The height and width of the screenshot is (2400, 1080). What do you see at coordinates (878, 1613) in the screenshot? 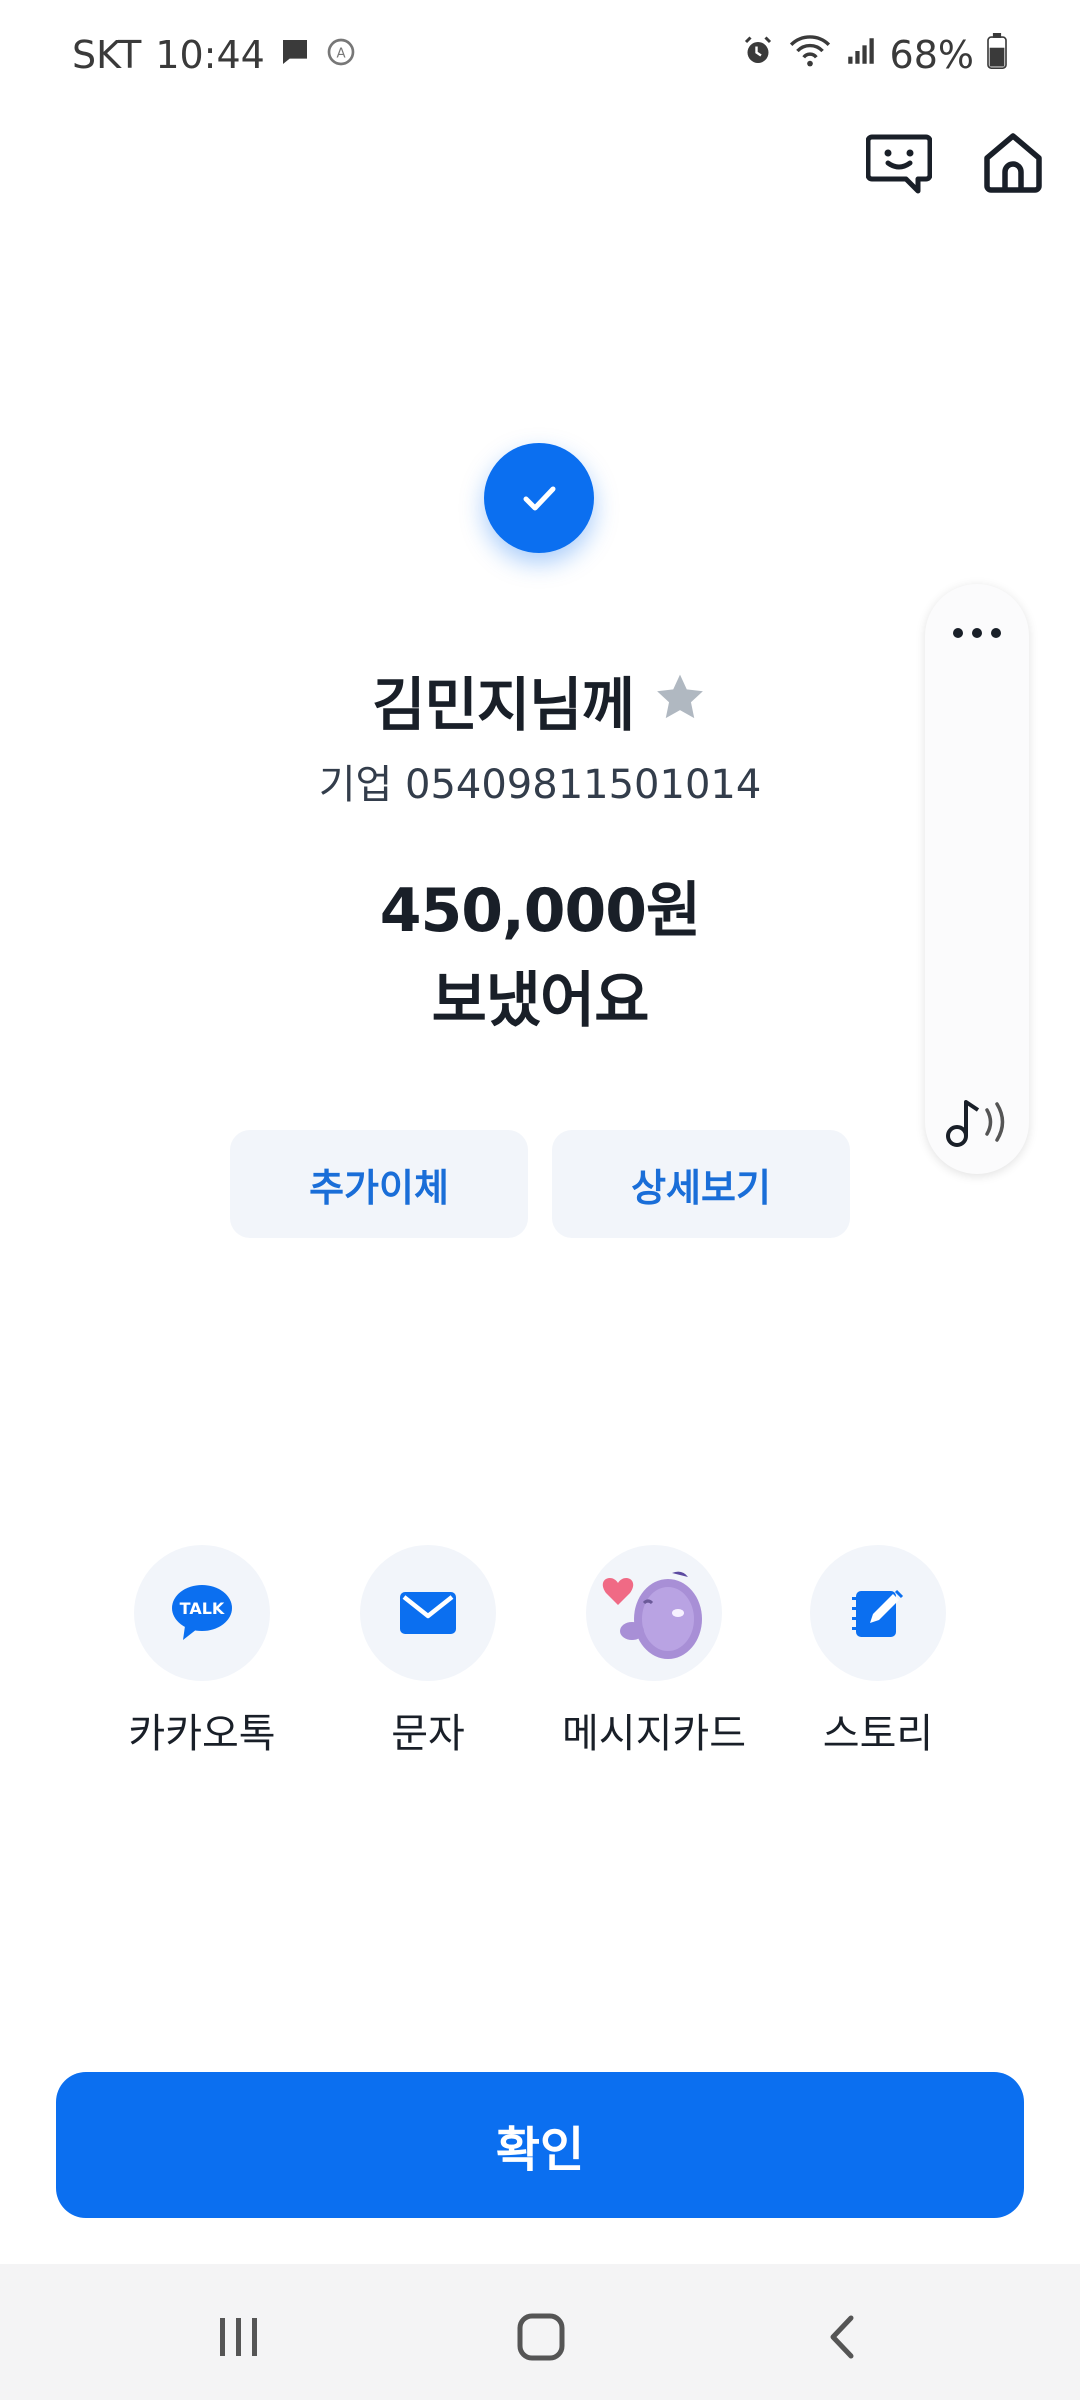
I see `edit-note-icon` at bounding box center [878, 1613].